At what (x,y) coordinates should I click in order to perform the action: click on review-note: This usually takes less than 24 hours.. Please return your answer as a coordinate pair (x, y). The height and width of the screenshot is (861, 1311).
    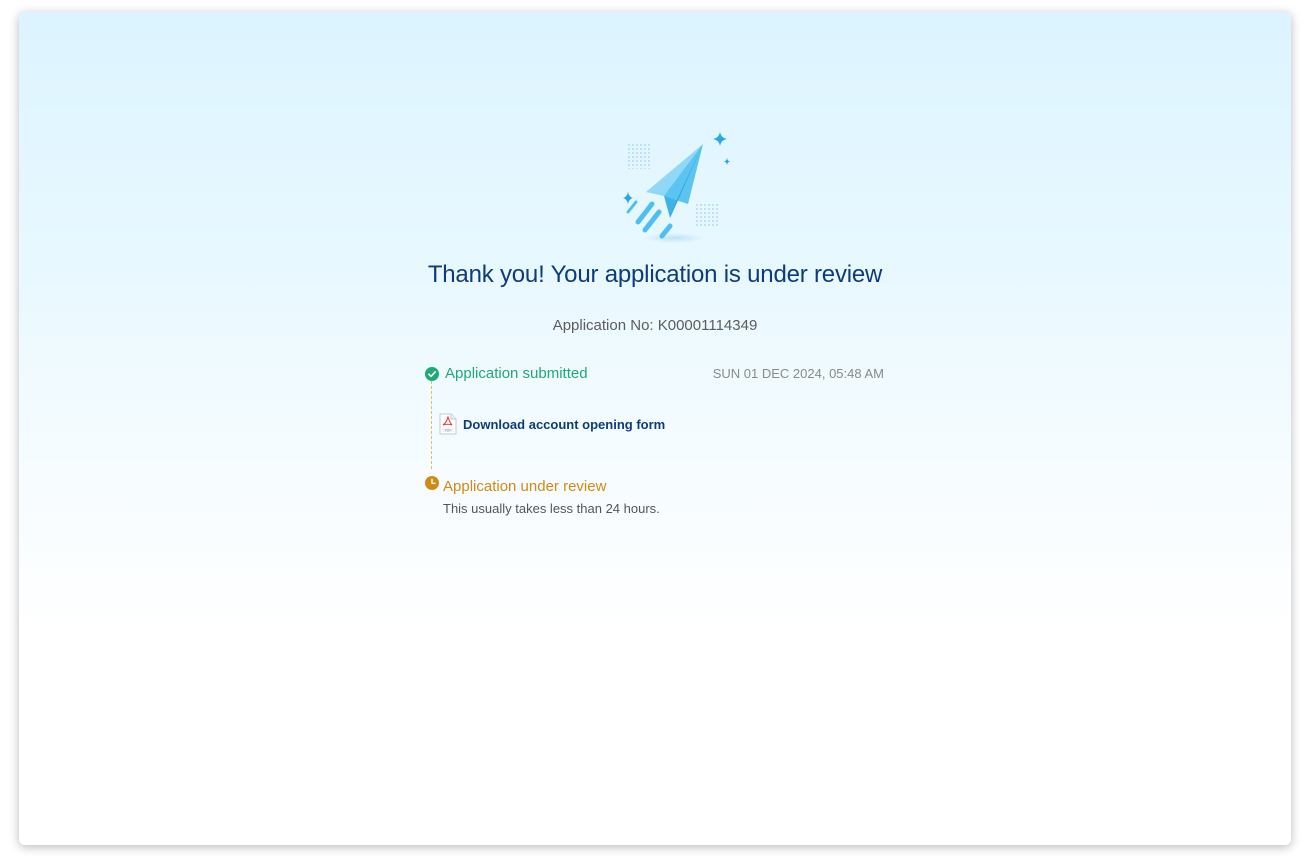
    Looking at the image, I should click on (551, 508).